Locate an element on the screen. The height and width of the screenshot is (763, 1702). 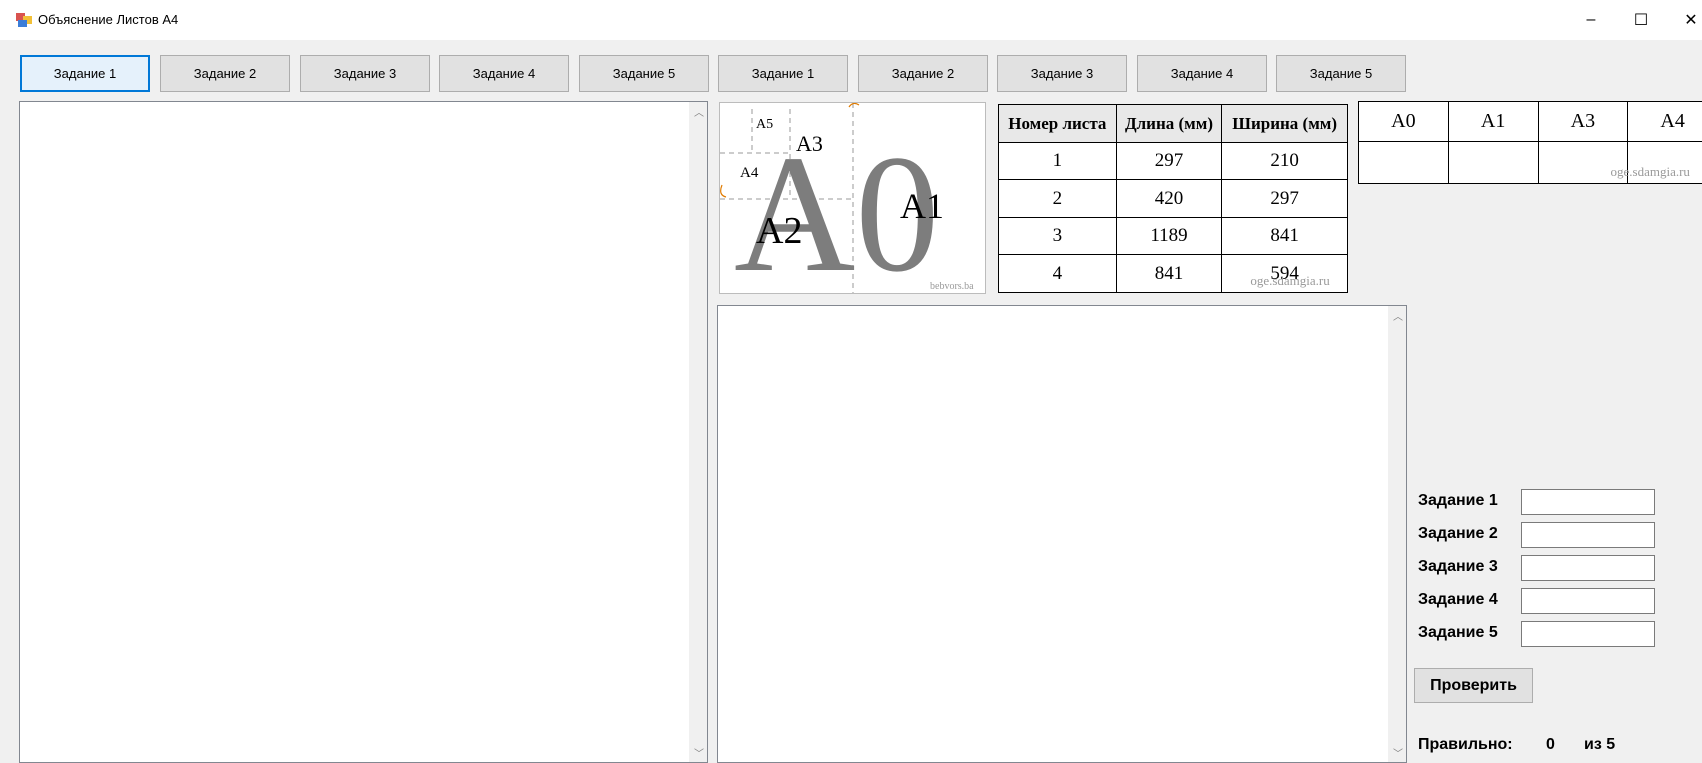
format-table: A0 A1 A3 A4 oge.sdamgia.ru is located at coordinates (1530, 142).